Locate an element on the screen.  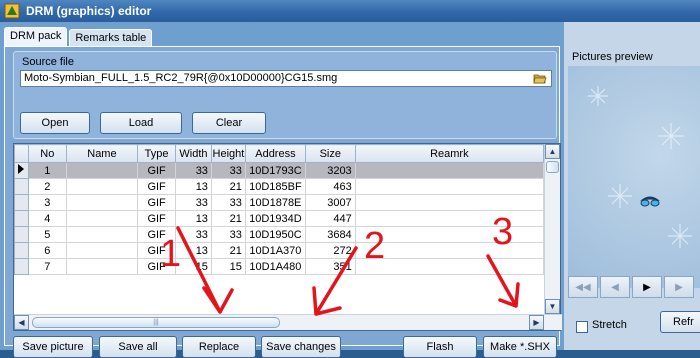
tab-remarks-table: Remarks table is located at coordinates (111, 38).